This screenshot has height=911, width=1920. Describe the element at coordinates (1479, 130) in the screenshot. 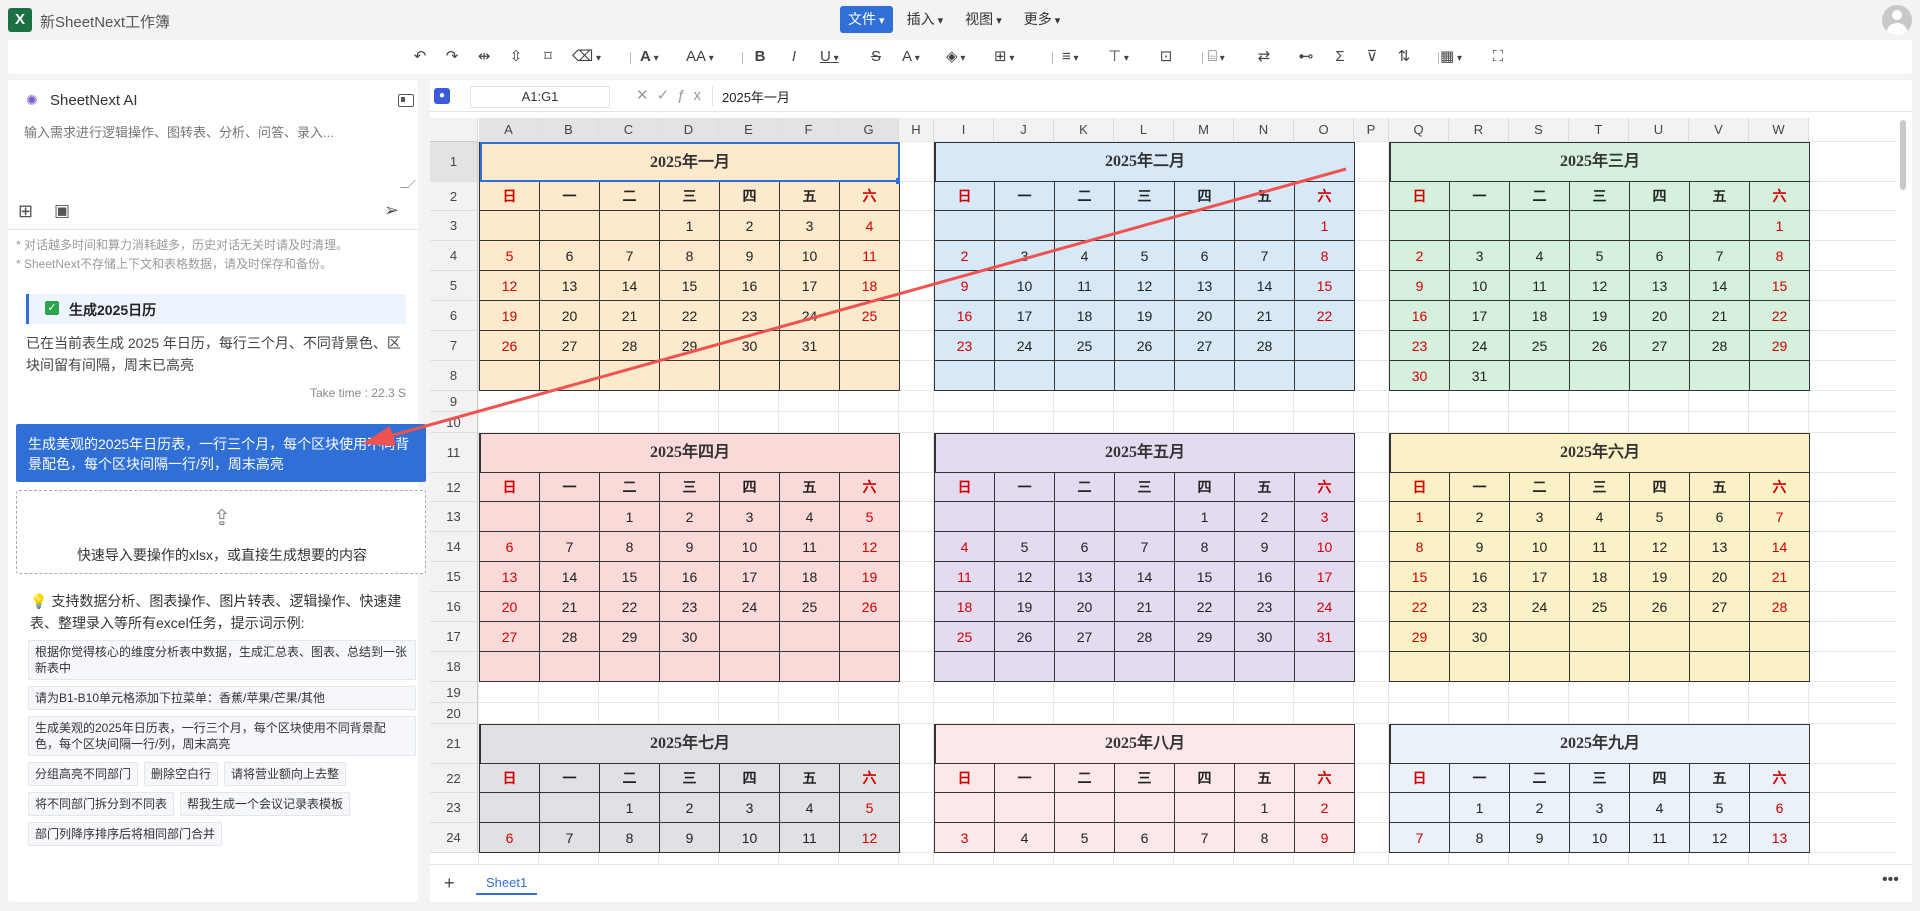

I see `column-header: R` at that location.